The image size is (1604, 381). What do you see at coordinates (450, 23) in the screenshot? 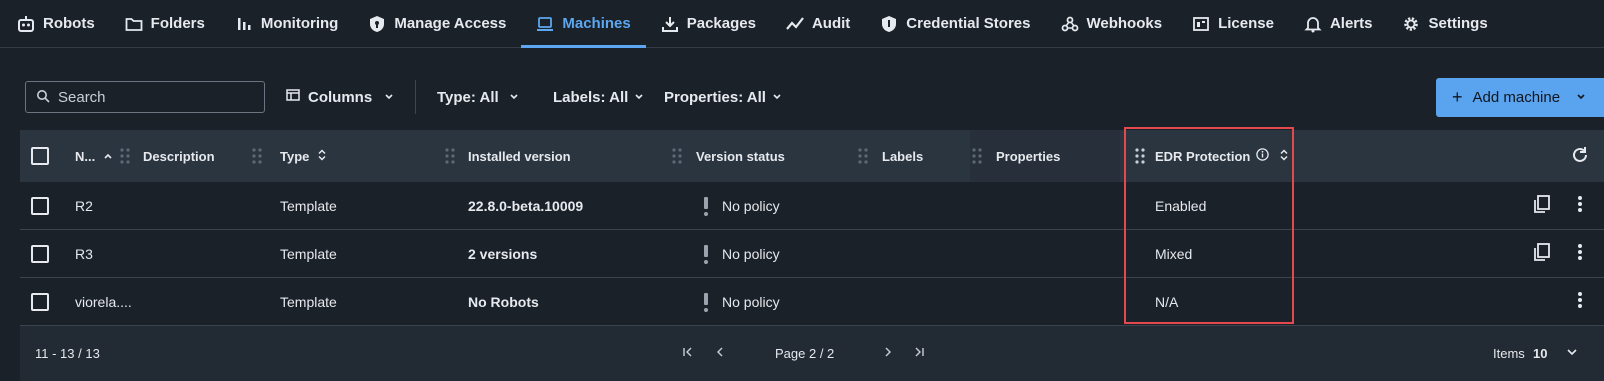
I see `nav-label: Manage Access` at bounding box center [450, 23].